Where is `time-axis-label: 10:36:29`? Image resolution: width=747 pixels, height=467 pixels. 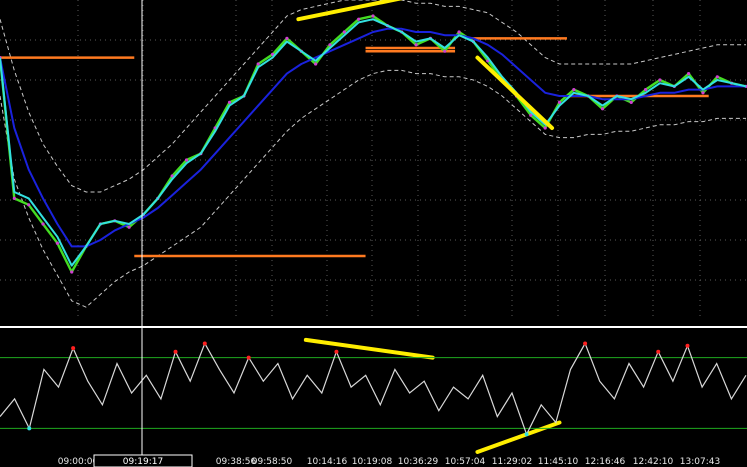
time-axis-label: 10:36:29 is located at coordinates (418, 462).